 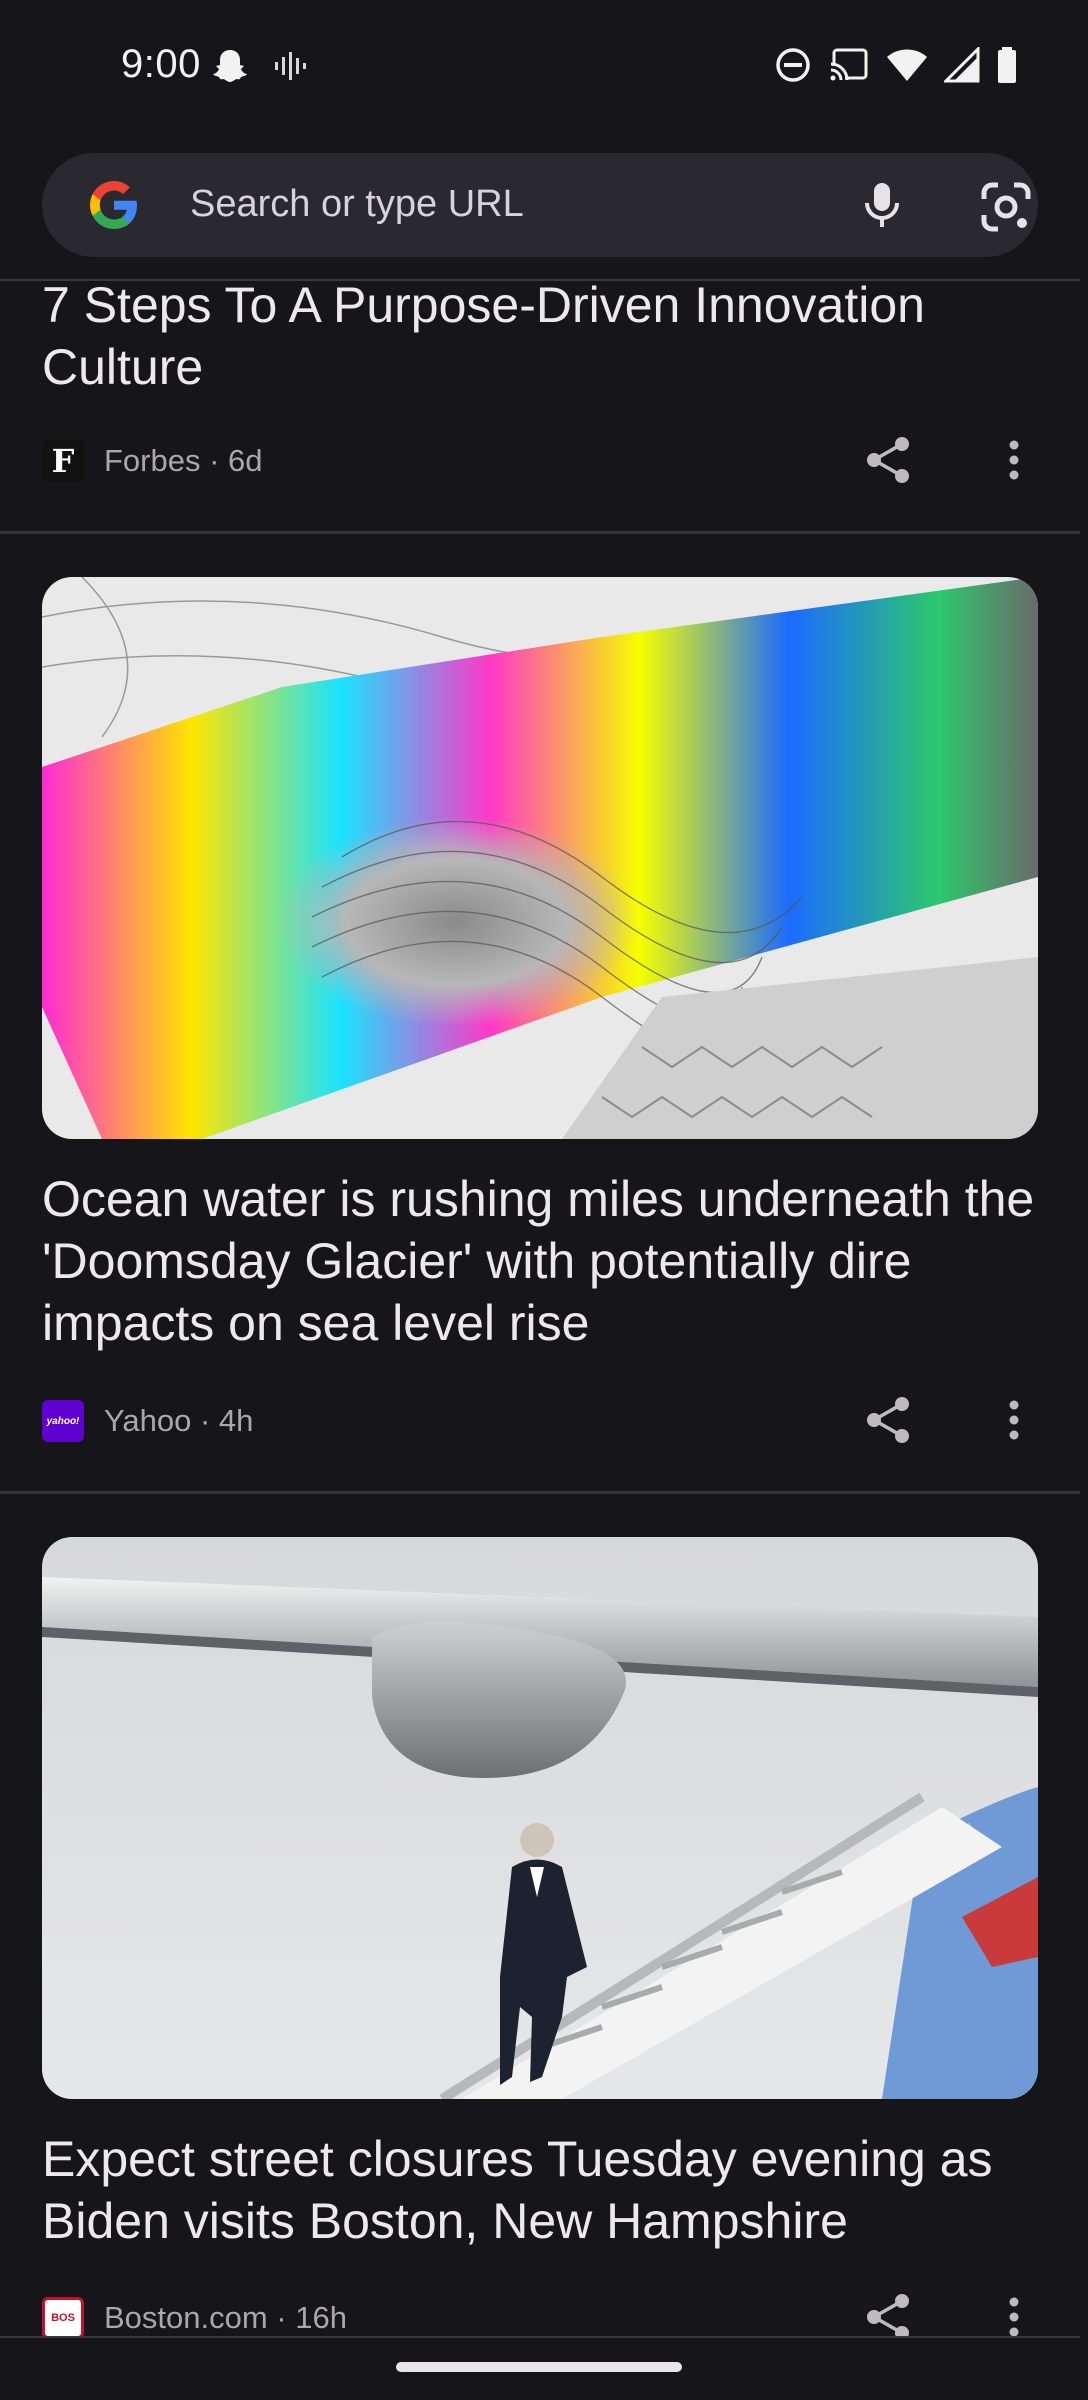 I want to click on boston-logo: BOS, so click(x=63, y=2318).